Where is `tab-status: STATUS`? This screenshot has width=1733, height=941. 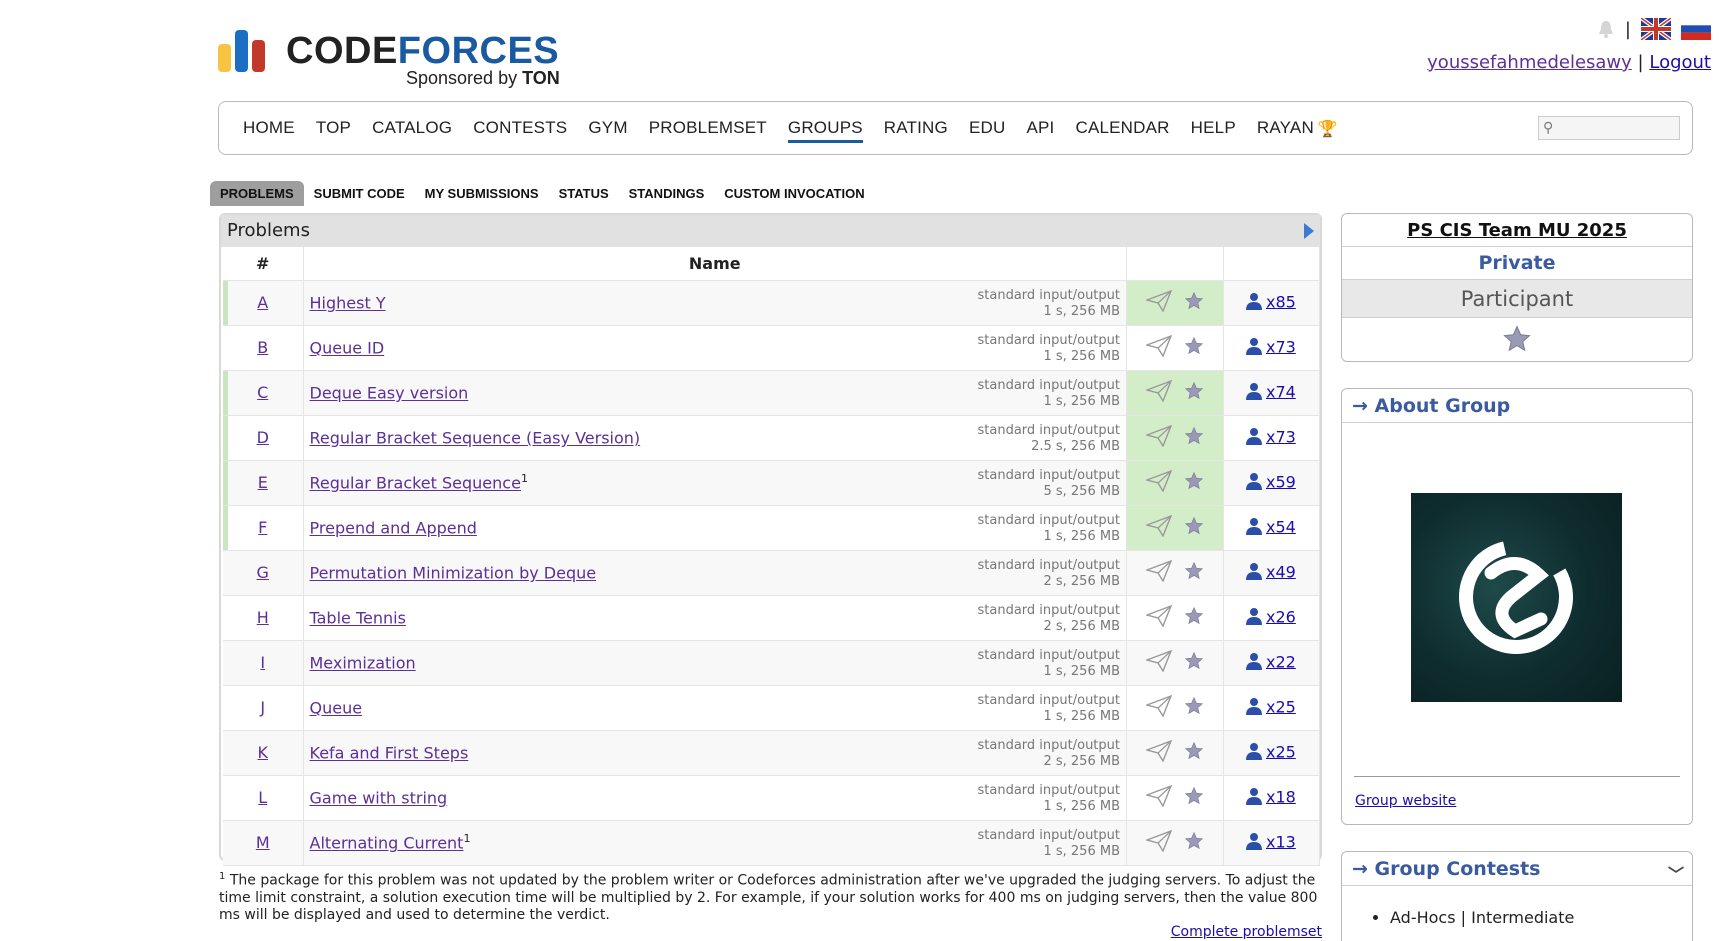
tab-status: STATUS is located at coordinates (584, 193).